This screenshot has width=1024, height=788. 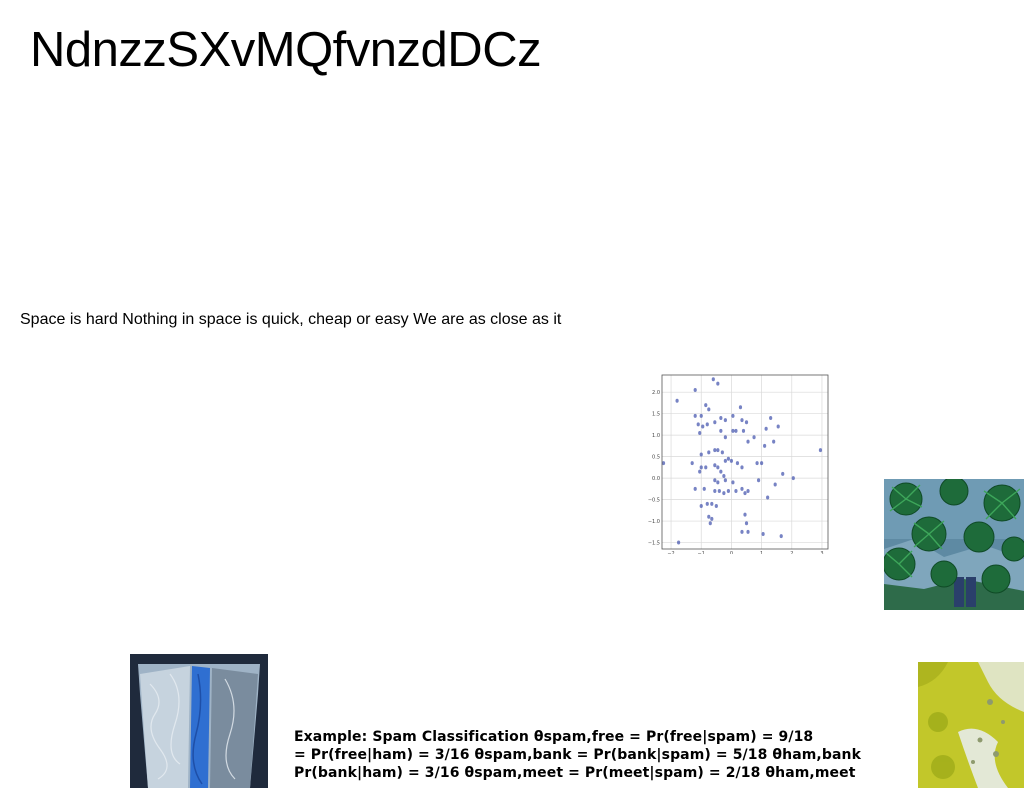 What do you see at coordinates (654, 522) in the screenshot?
I see `y-tick-label: −1.0` at bounding box center [654, 522].